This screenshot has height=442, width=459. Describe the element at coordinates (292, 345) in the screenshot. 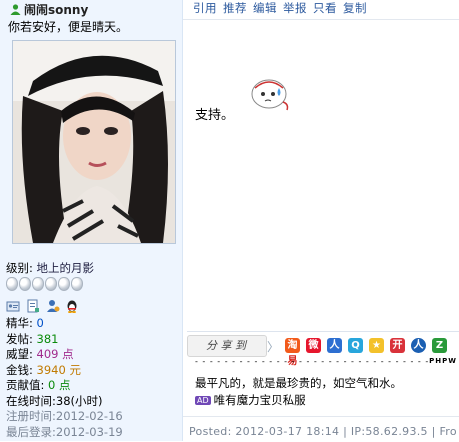

I see `share-taobao-icon: 淘` at that location.